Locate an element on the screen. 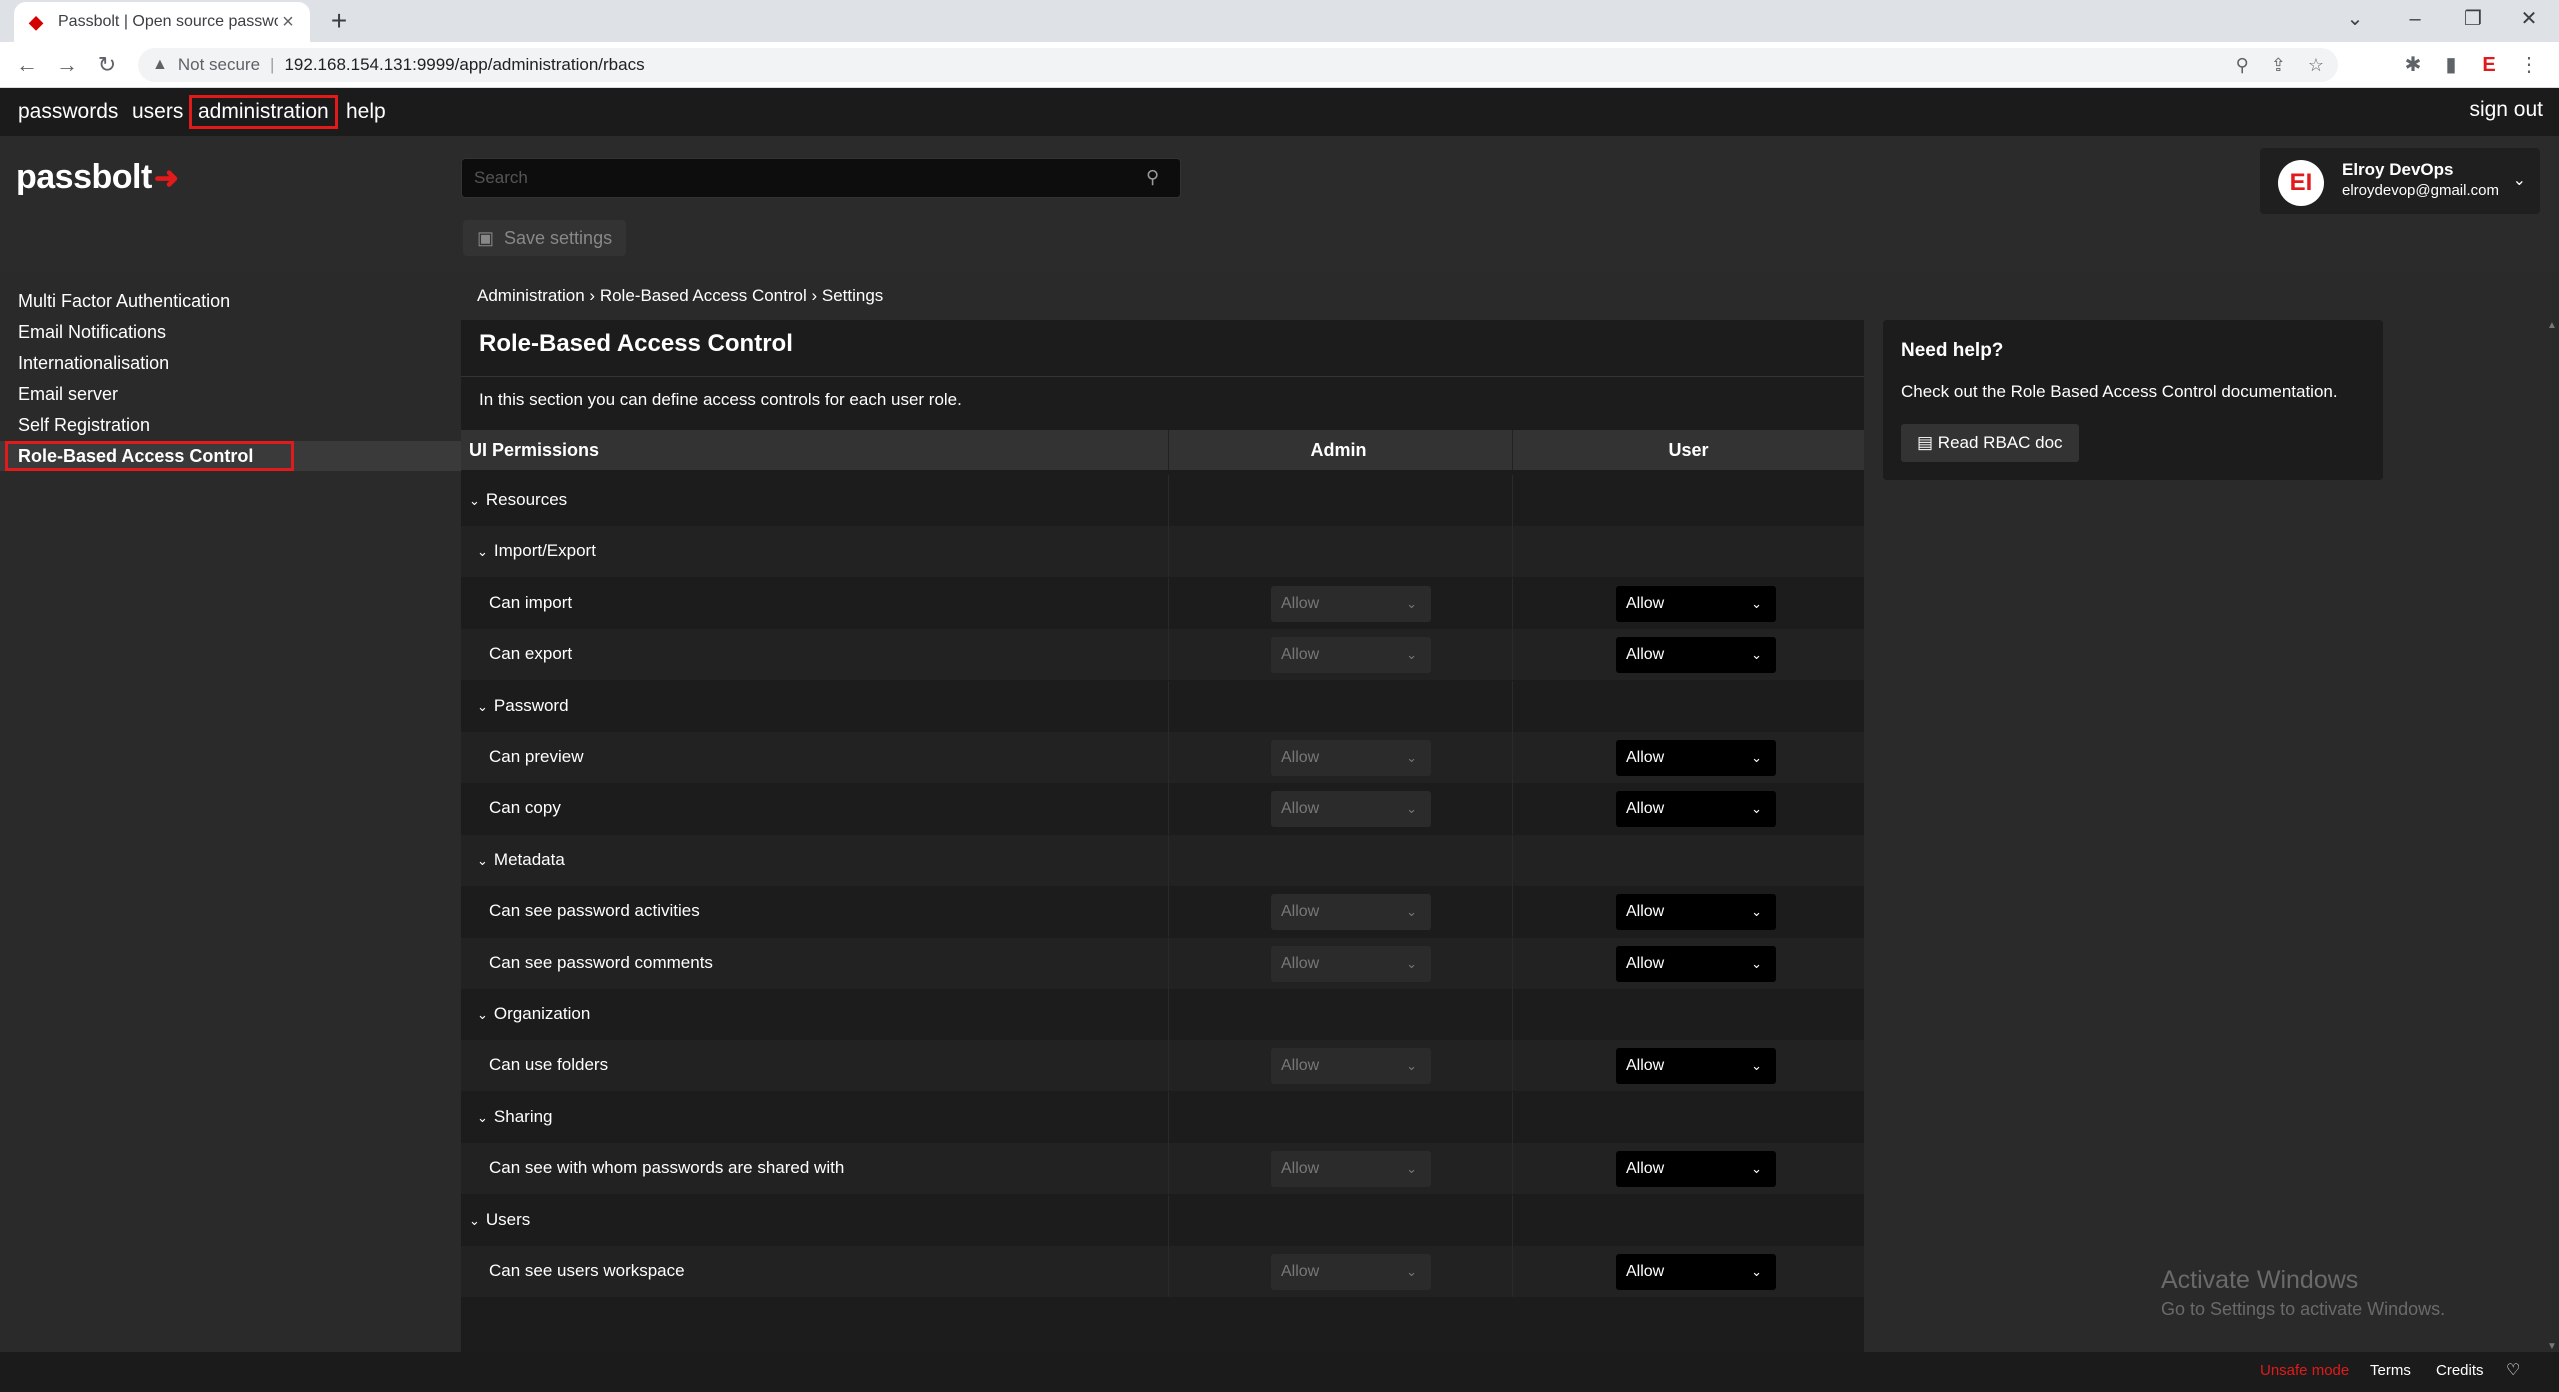 This screenshot has height=1392, width=2559. permission-group-row: ⌄ Resources is located at coordinates (1162, 500).